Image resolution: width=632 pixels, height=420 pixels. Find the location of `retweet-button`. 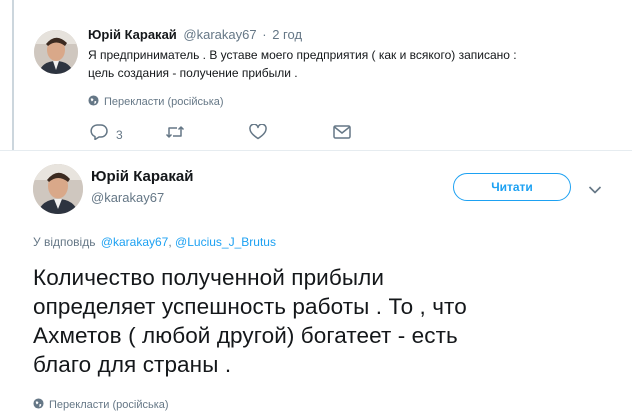

retweet-button is located at coordinates (175, 134).